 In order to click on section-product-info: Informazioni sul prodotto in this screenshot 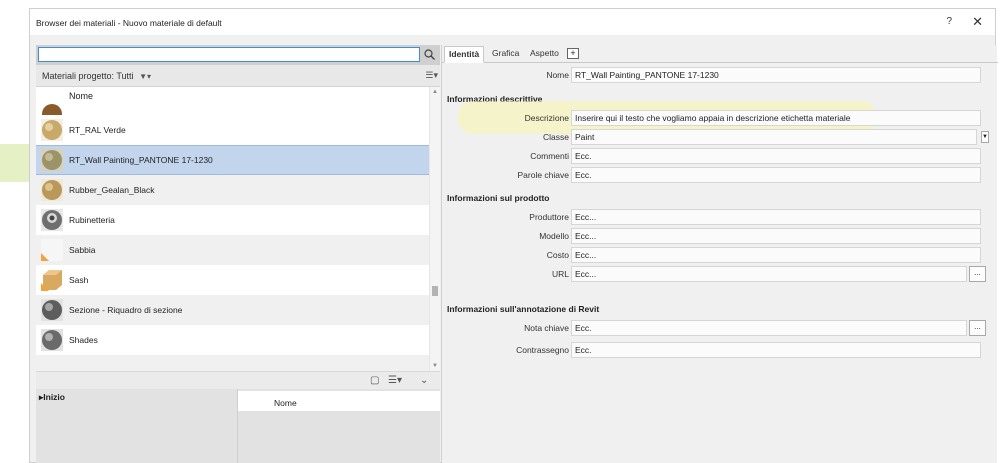, I will do `click(498, 198)`.